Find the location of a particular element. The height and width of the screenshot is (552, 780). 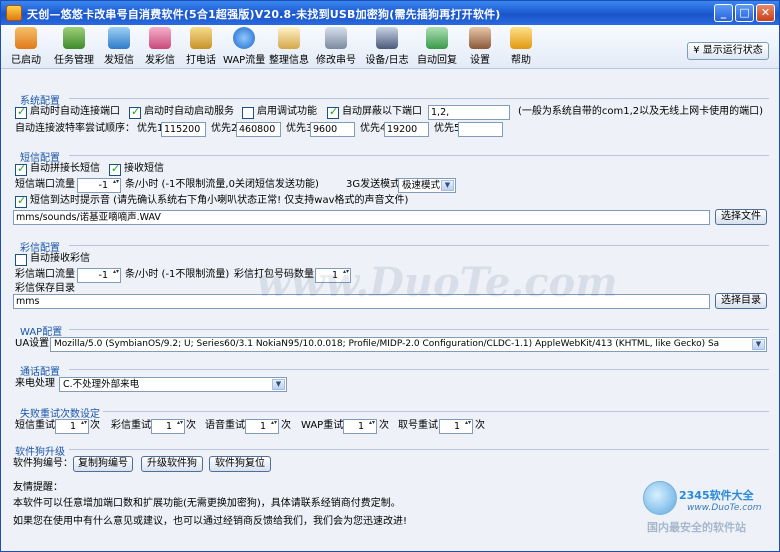

upgrade-dongle-button: 升级软件狗 is located at coordinates (172, 464).